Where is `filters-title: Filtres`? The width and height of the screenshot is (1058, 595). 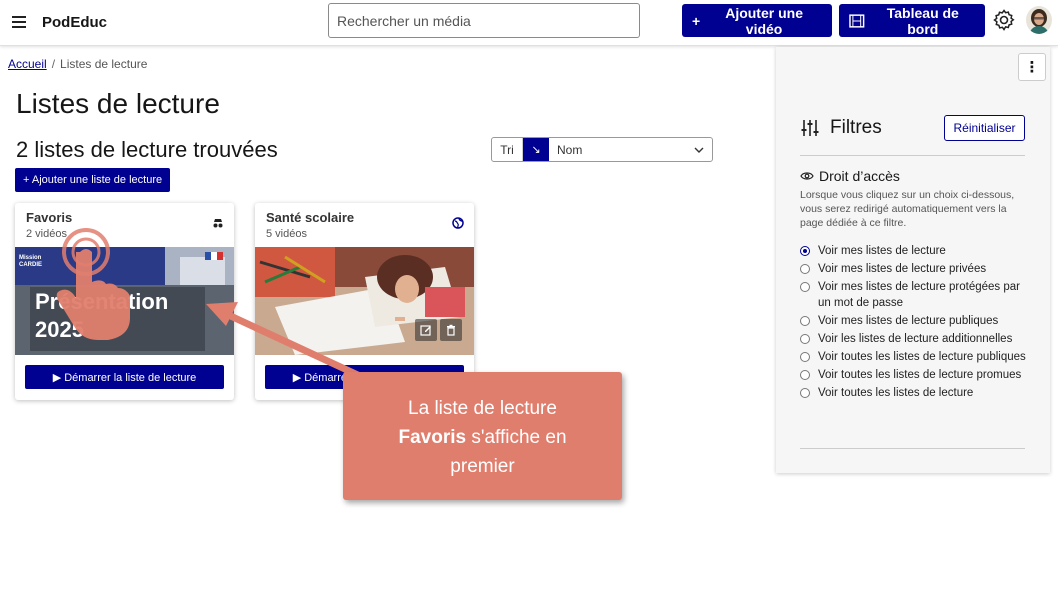 filters-title: Filtres is located at coordinates (856, 127).